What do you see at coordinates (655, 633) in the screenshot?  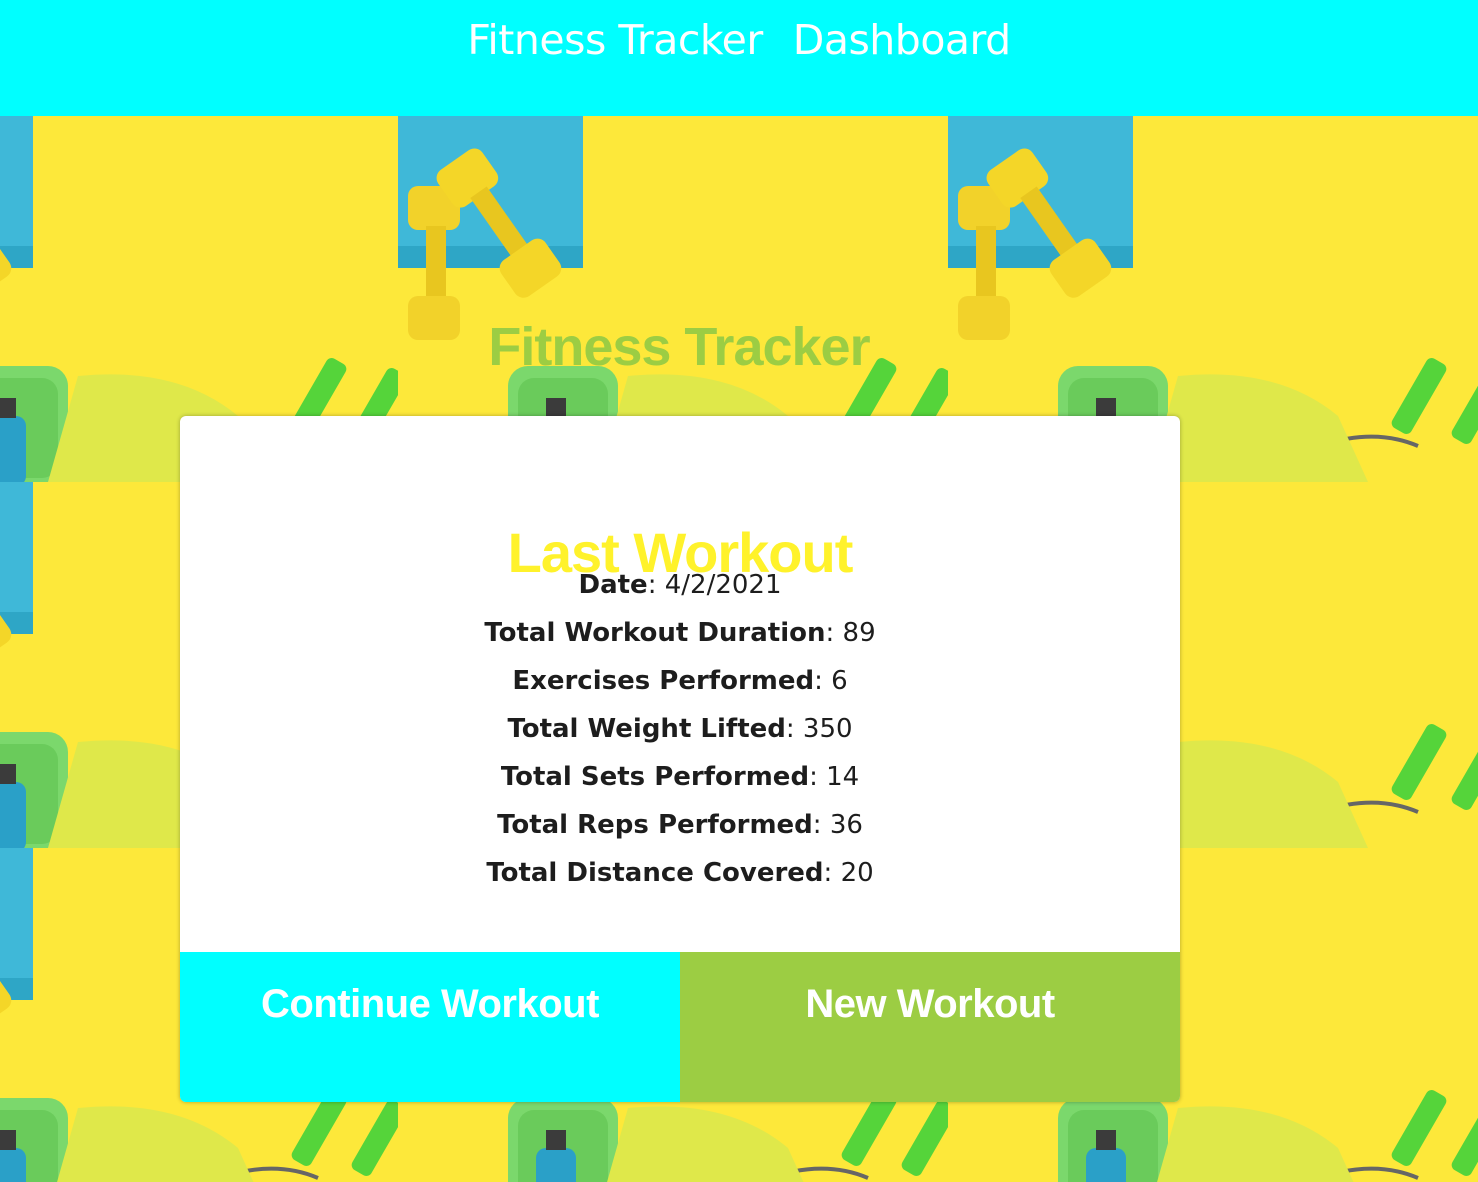 I see `stat-label: Total Workout Duration` at bounding box center [655, 633].